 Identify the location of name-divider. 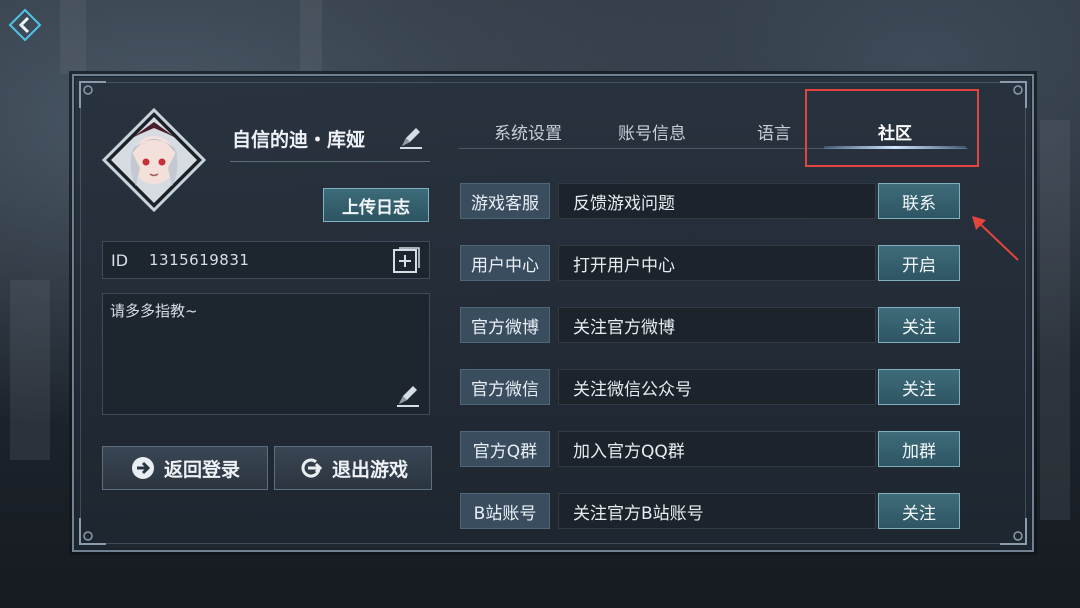
(330, 161).